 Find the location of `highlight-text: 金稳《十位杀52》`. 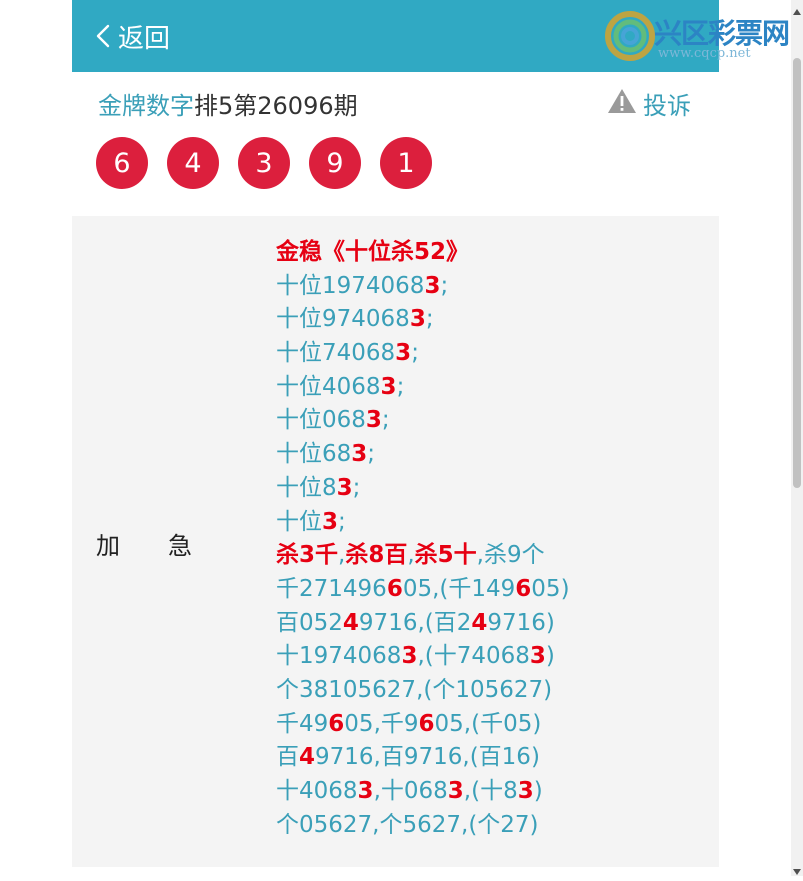

highlight-text: 金稳《十位杀52》 is located at coordinates (373, 252).